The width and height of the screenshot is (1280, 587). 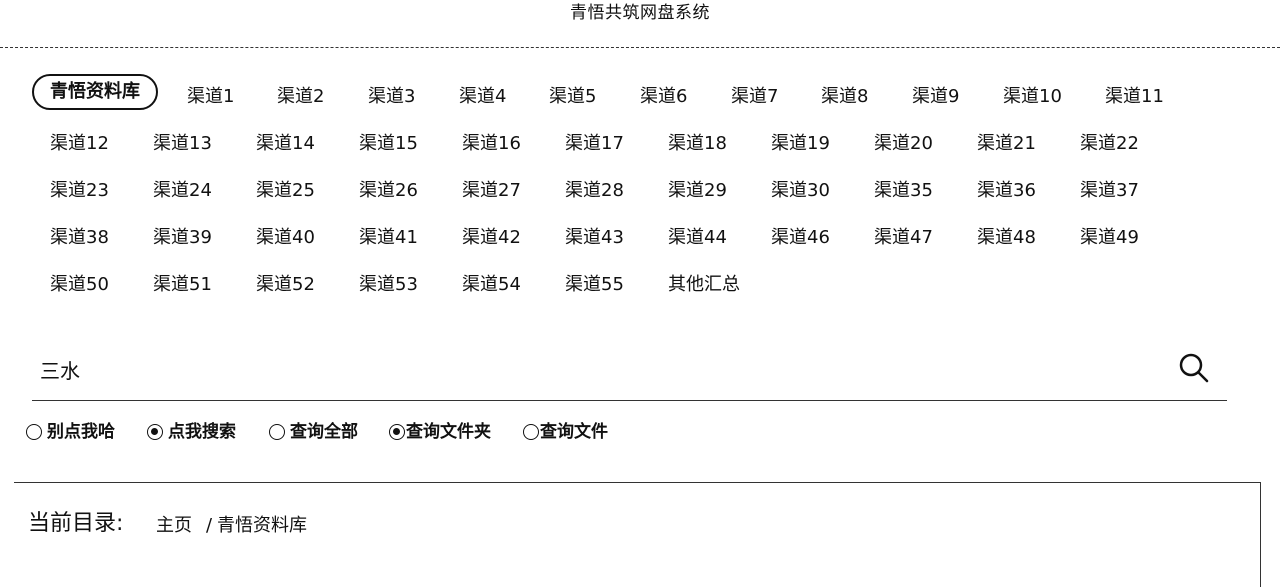 What do you see at coordinates (1032, 97) in the screenshot?
I see `channel-chip: 渠道10` at bounding box center [1032, 97].